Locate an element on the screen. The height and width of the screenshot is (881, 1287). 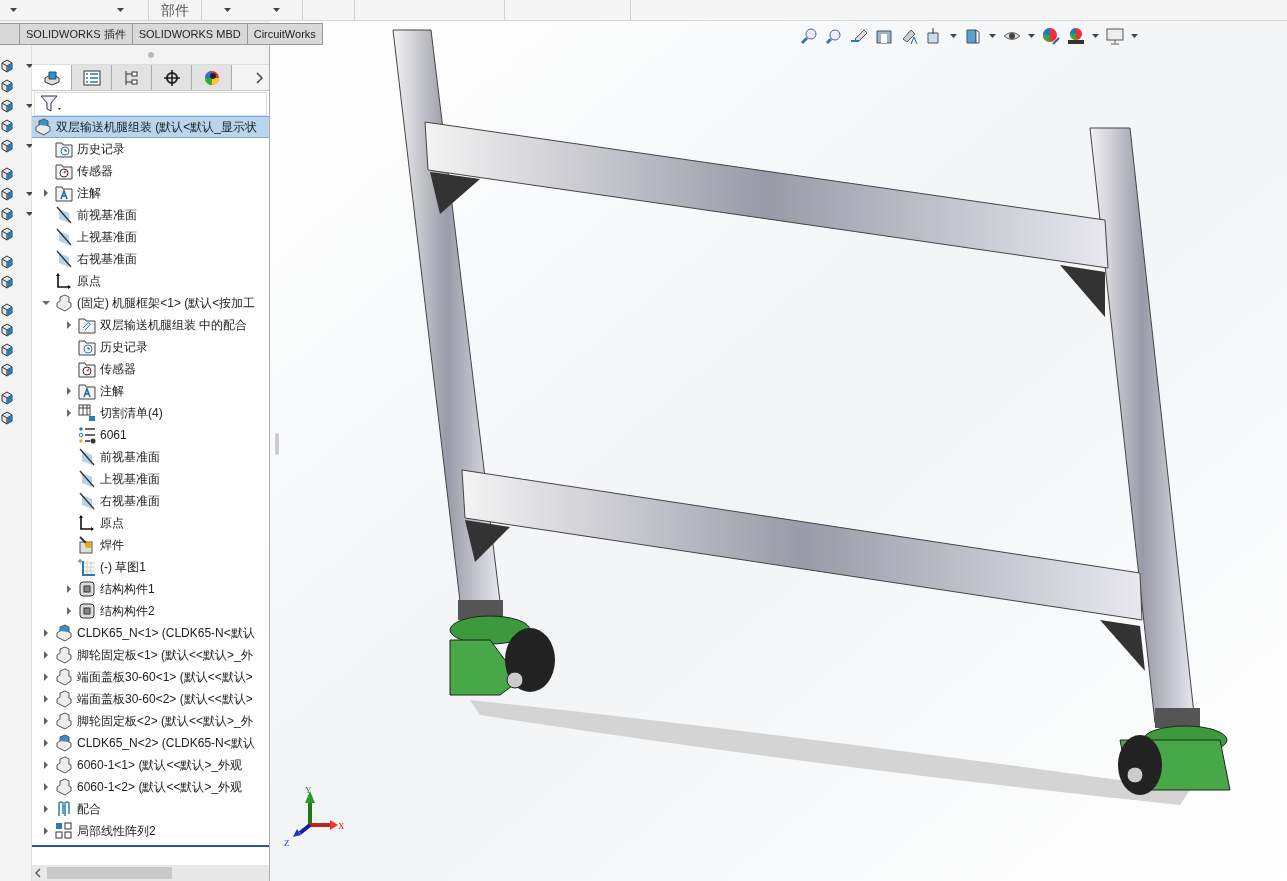
zoom-area-icon is located at coordinates (834, 36).